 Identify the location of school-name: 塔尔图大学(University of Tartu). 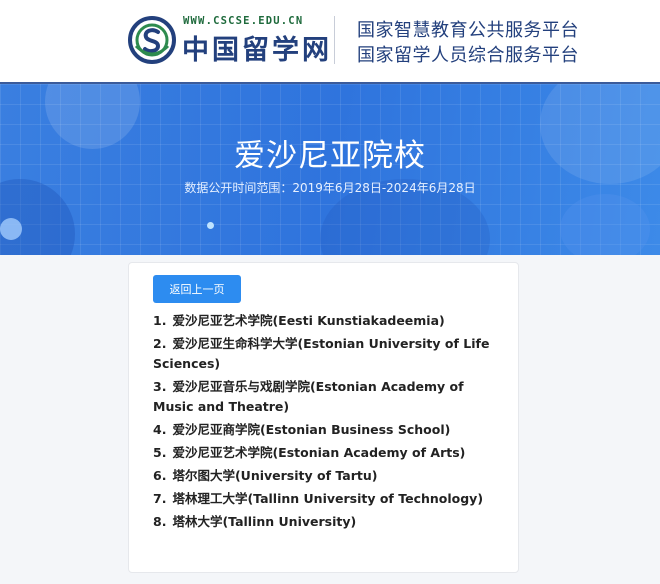
(275, 475).